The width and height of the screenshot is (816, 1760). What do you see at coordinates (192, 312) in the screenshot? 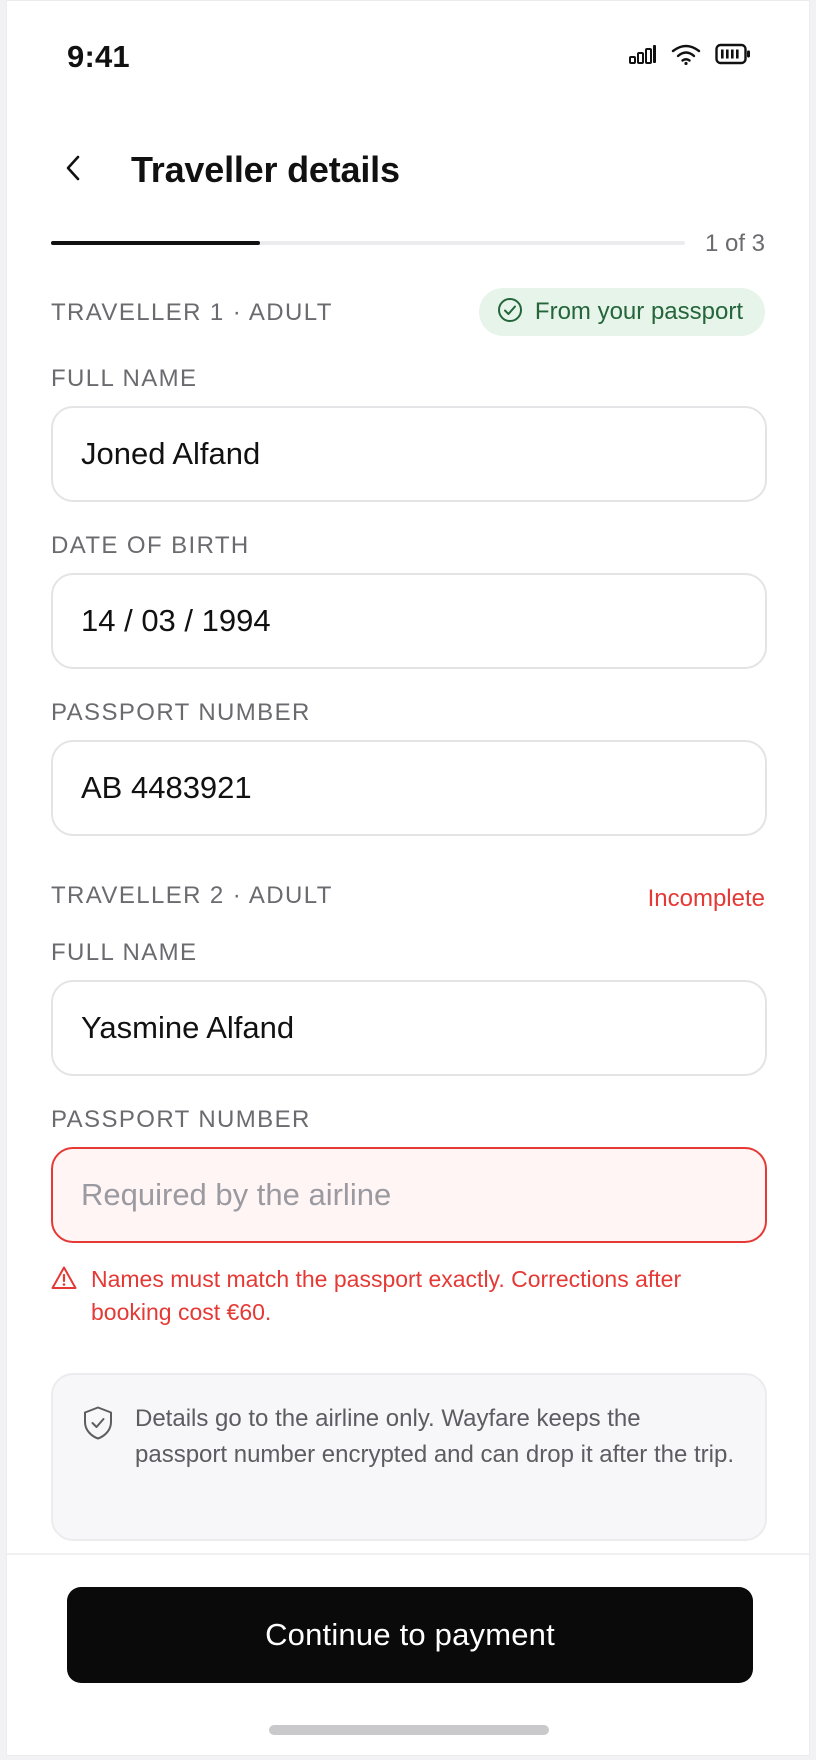
I see `traveller-1-heading: TRAVELLER 1 · ADULT` at bounding box center [192, 312].